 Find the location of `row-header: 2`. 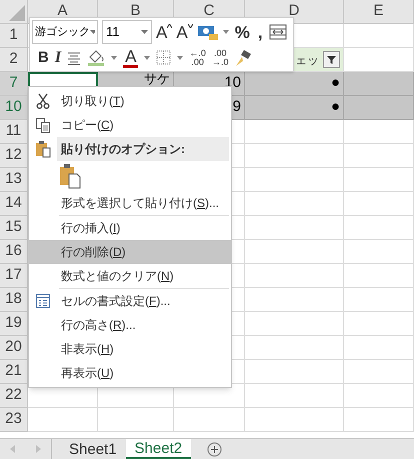

row-header: 2 is located at coordinates (14, 60).